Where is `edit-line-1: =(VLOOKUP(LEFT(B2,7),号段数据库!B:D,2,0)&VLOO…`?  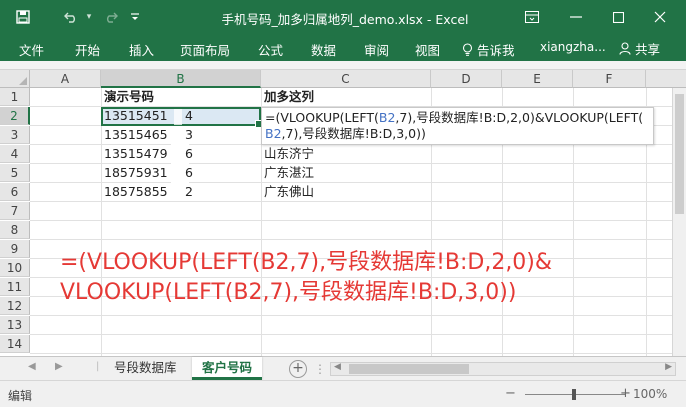 edit-line-1: =(VLOOKUP(LEFT(B2,7),号段数据库!B:D,2,0)&VLOO… is located at coordinates (457, 118).